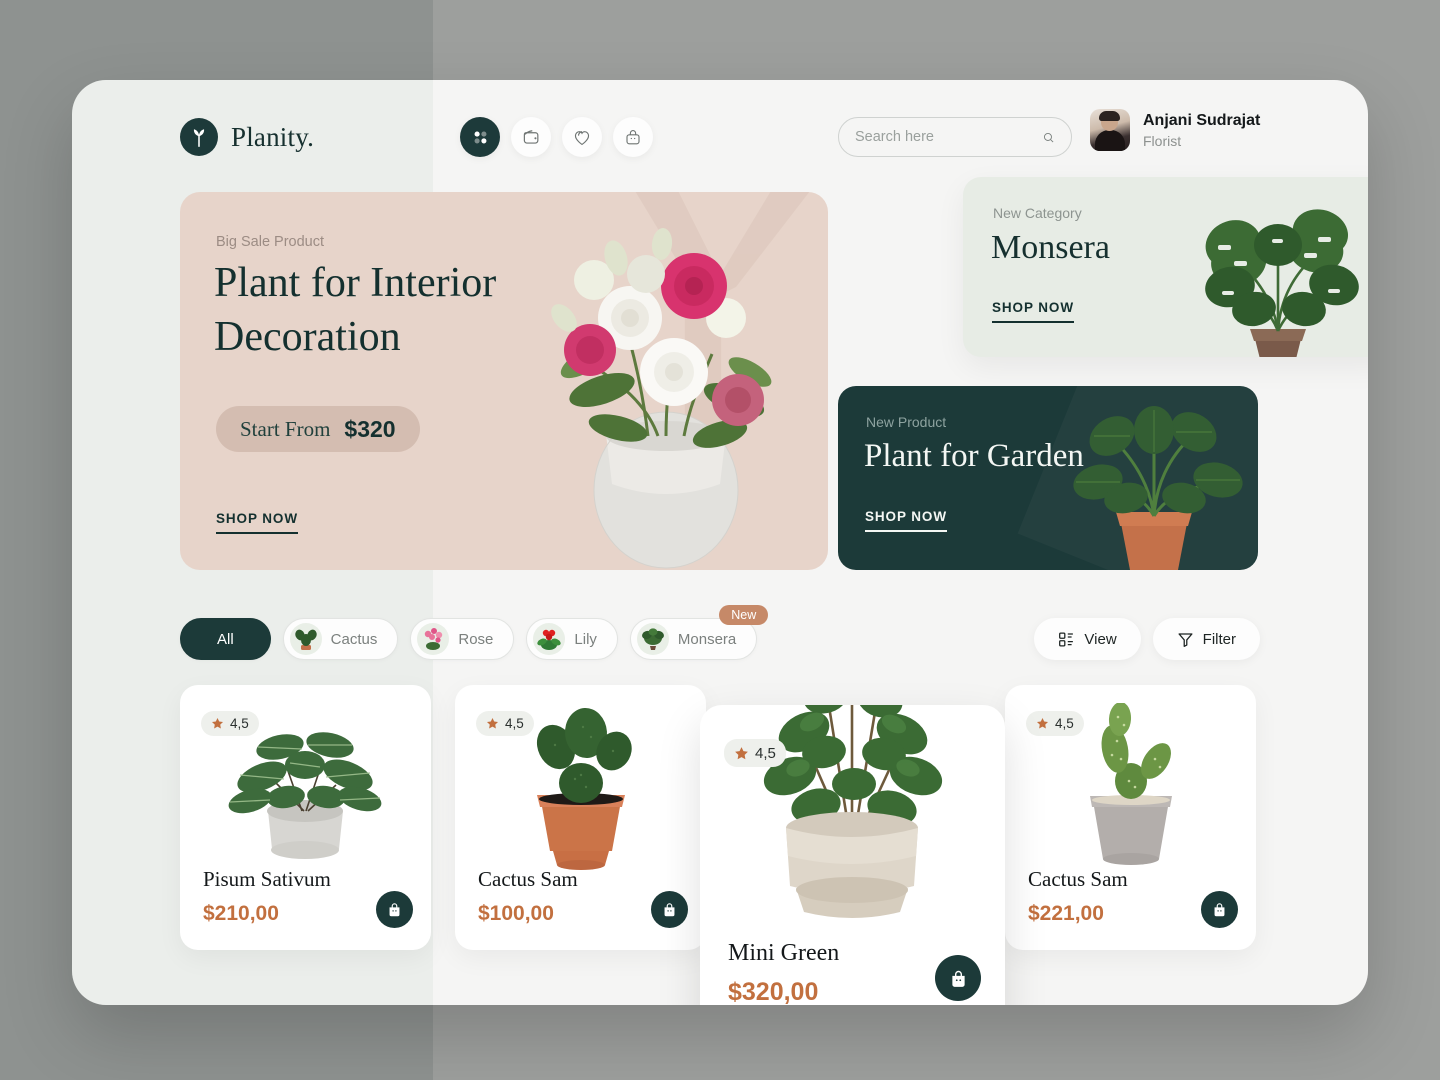 Image resolution: width=1440 pixels, height=1080 pixels. I want to click on garden-card-shop-now: SHOP NOW, so click(906, 520).